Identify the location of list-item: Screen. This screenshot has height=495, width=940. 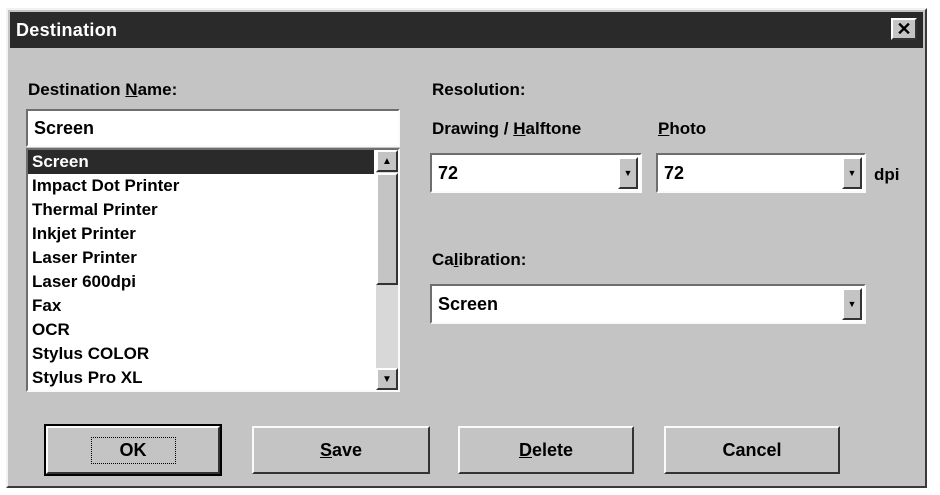
(201, 162).